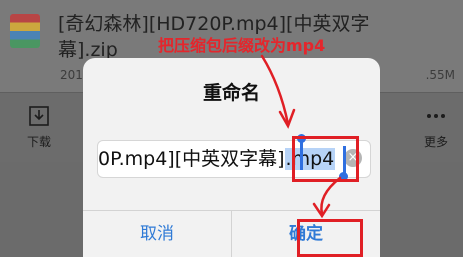  I want to click on annotation-arrows, so click(301, 136).